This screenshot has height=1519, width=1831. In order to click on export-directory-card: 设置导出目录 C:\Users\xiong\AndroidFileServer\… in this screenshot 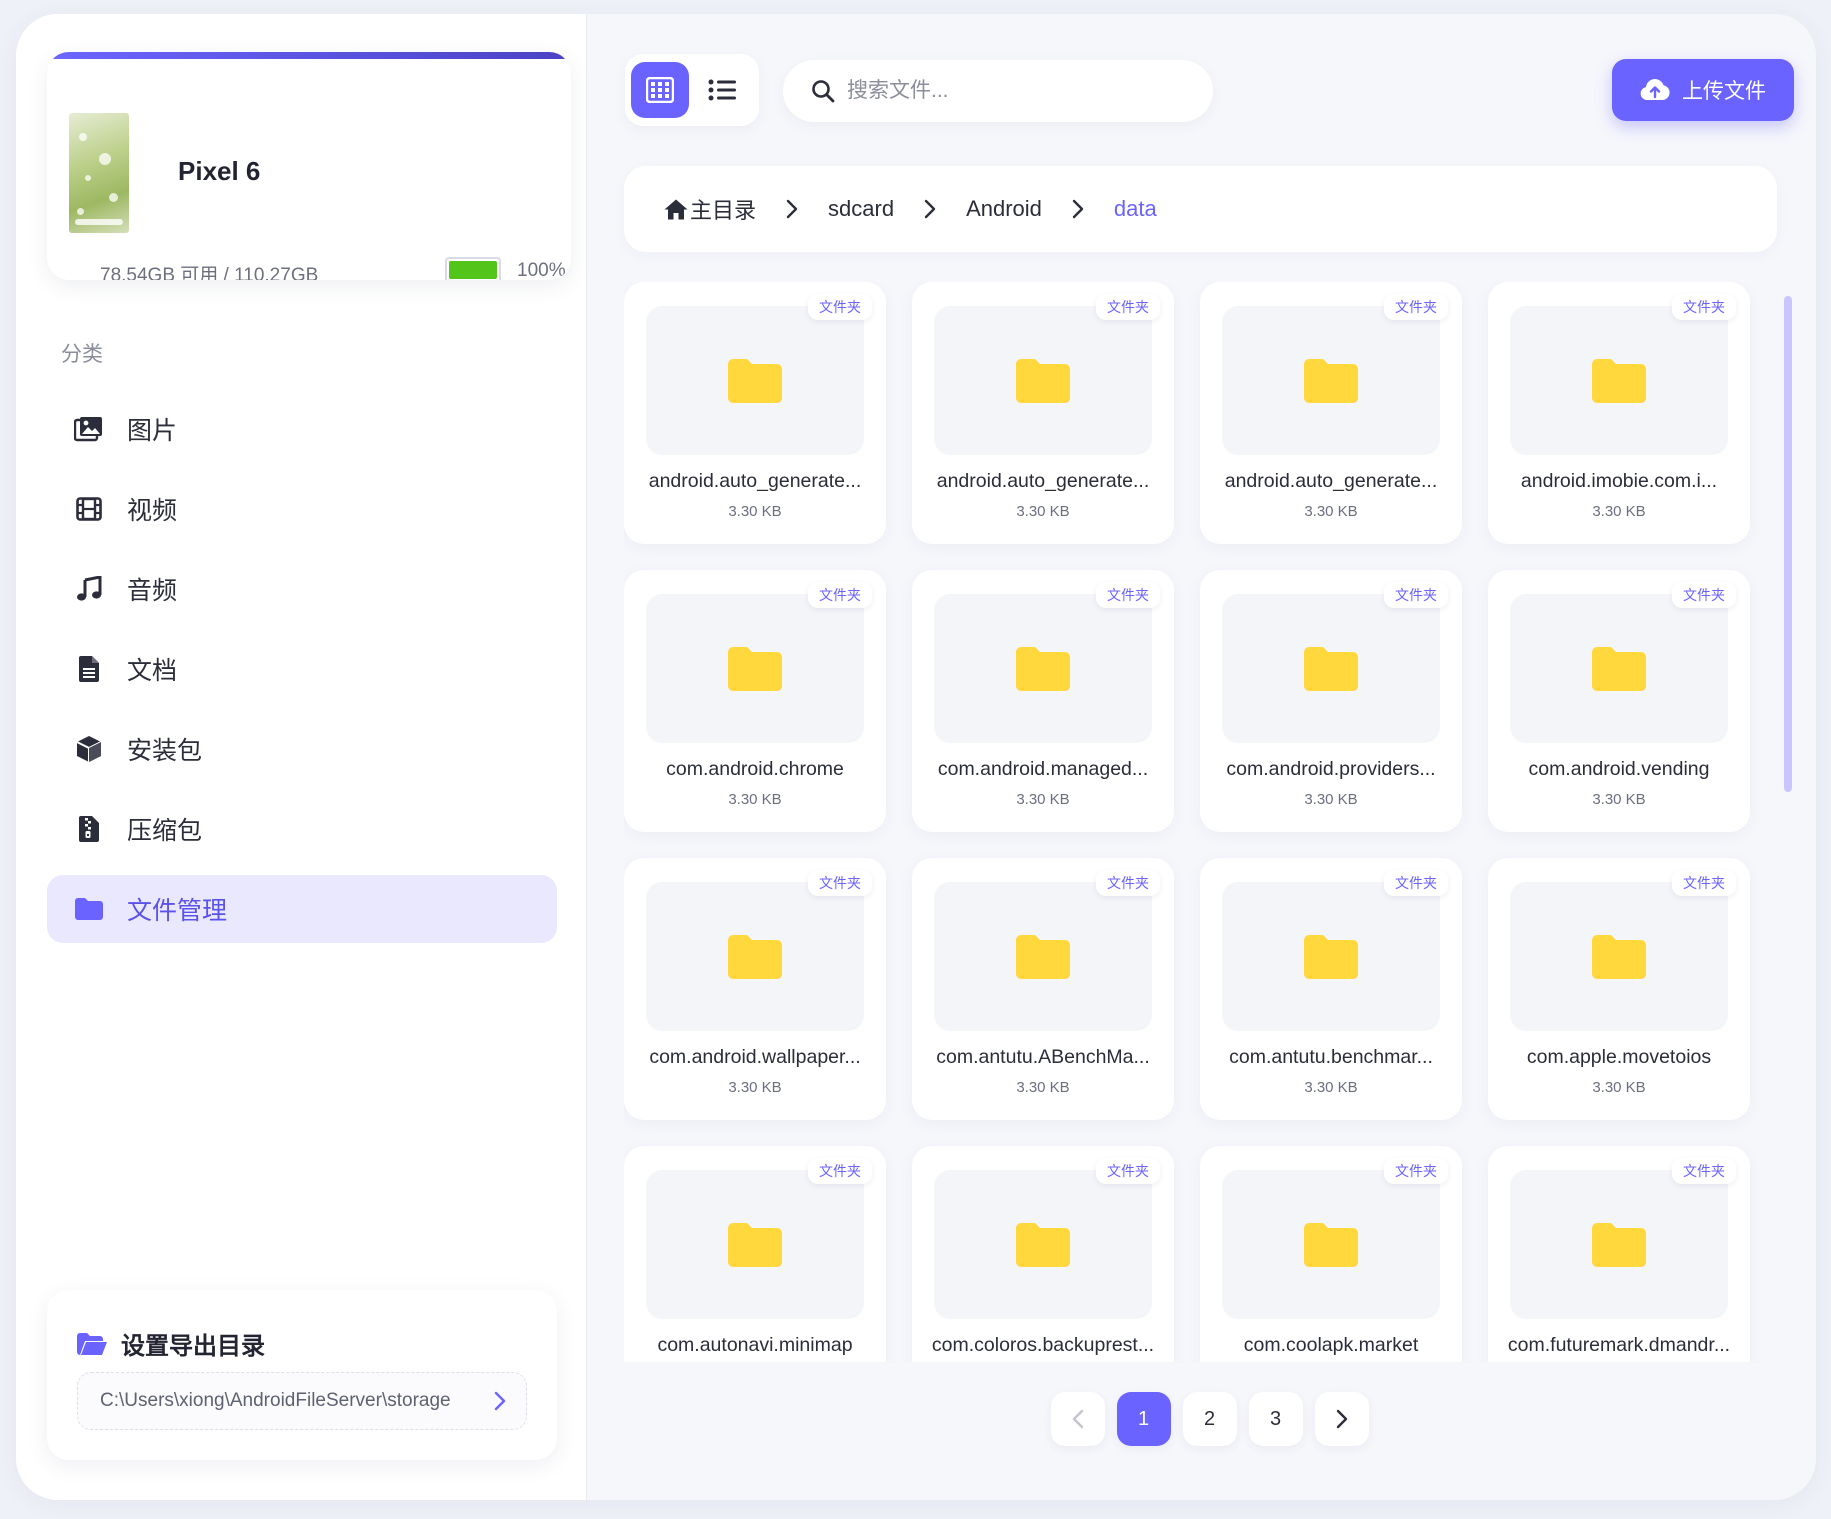, I will do `click(302, 1375)`.